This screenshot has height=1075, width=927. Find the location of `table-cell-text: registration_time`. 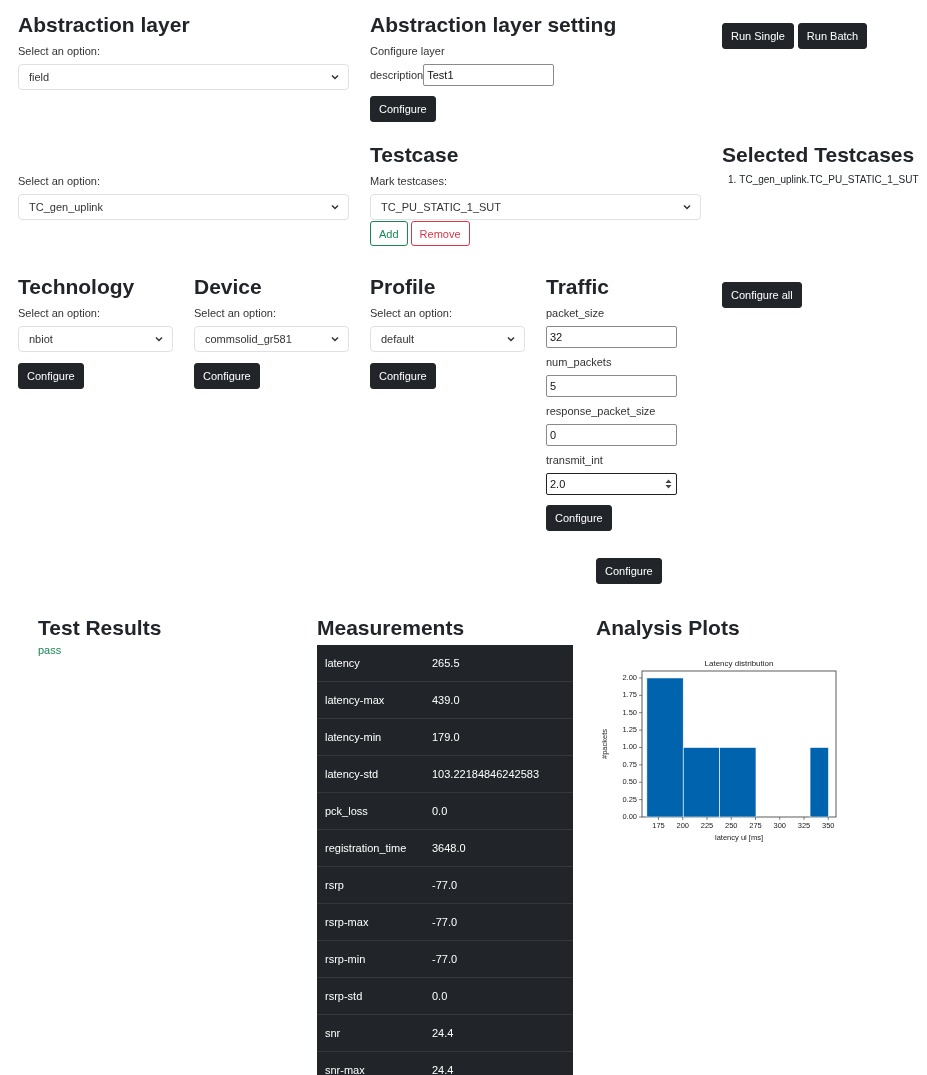

table-cell-text: registration_time is located at coordinates (366, 848).